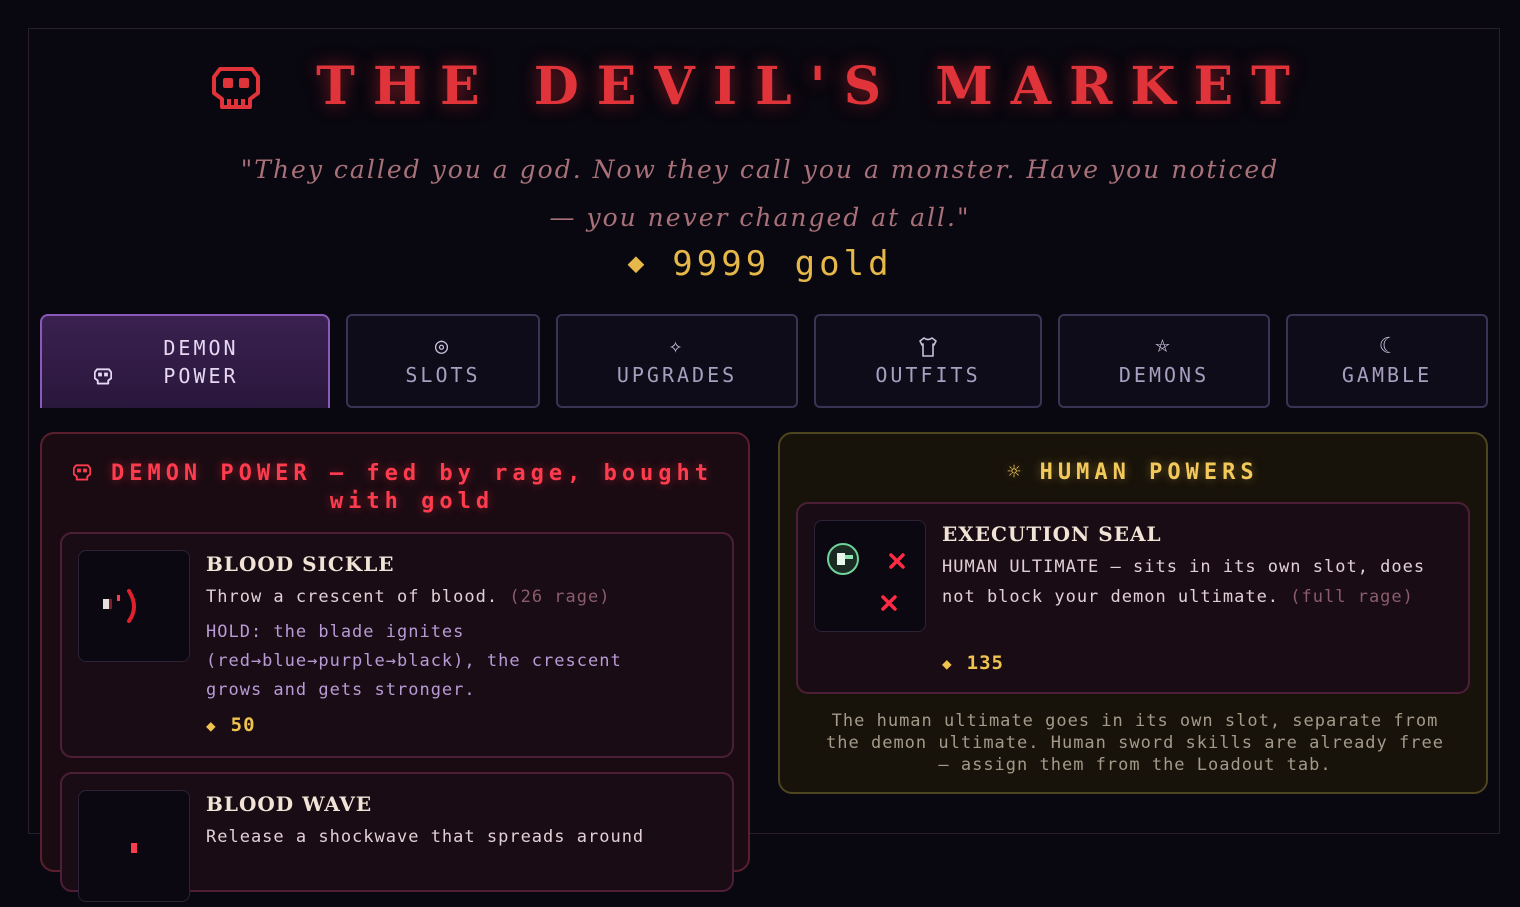  I want to click on blood-sickle-thumbnail, so click(134, 606).